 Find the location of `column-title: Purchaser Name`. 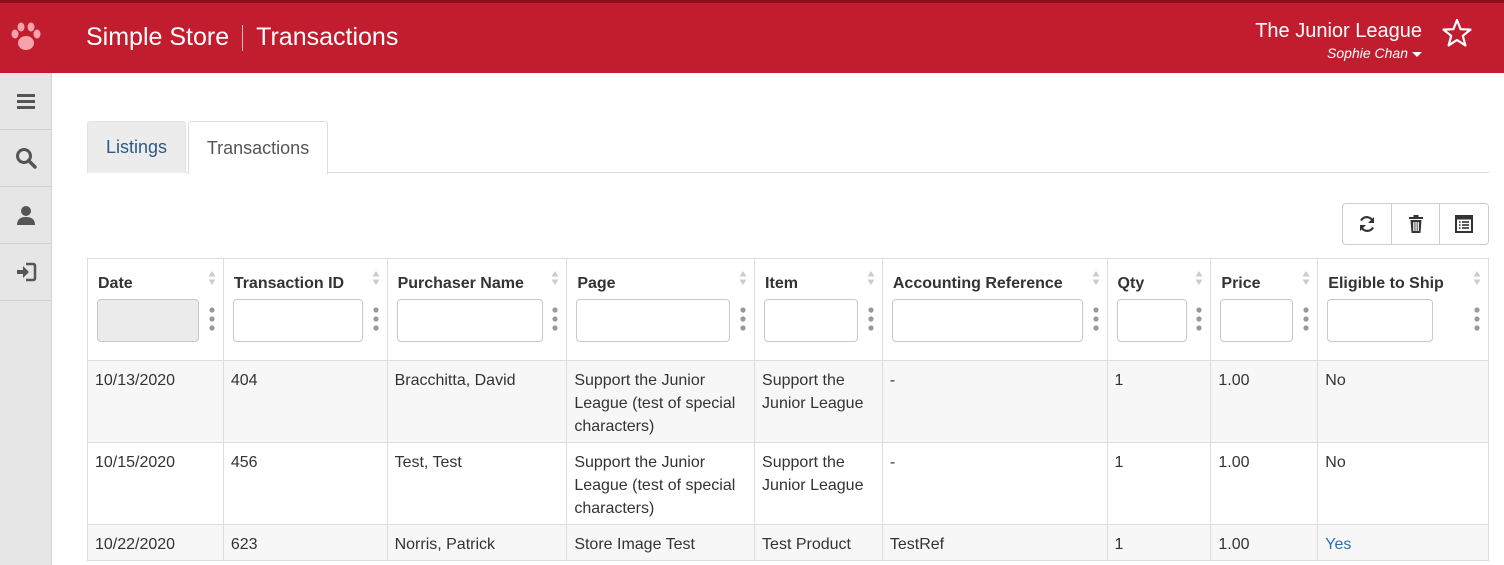

column-title: Purchaser Name is located at coordinates (460, 283).